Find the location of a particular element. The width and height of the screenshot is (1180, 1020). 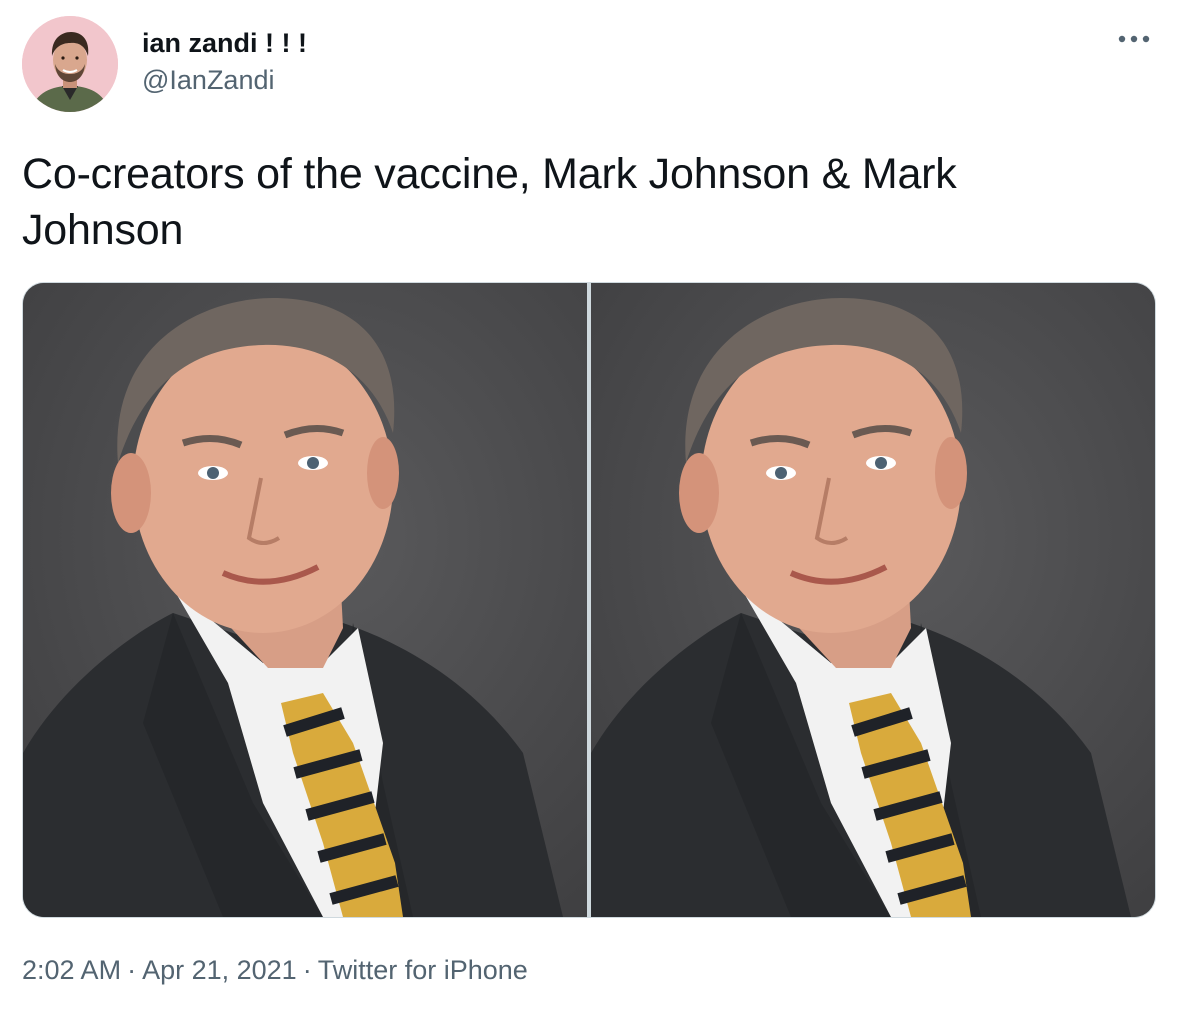

author-display-name: ian zandi ! ! ! is located at coordinates (224, 43).